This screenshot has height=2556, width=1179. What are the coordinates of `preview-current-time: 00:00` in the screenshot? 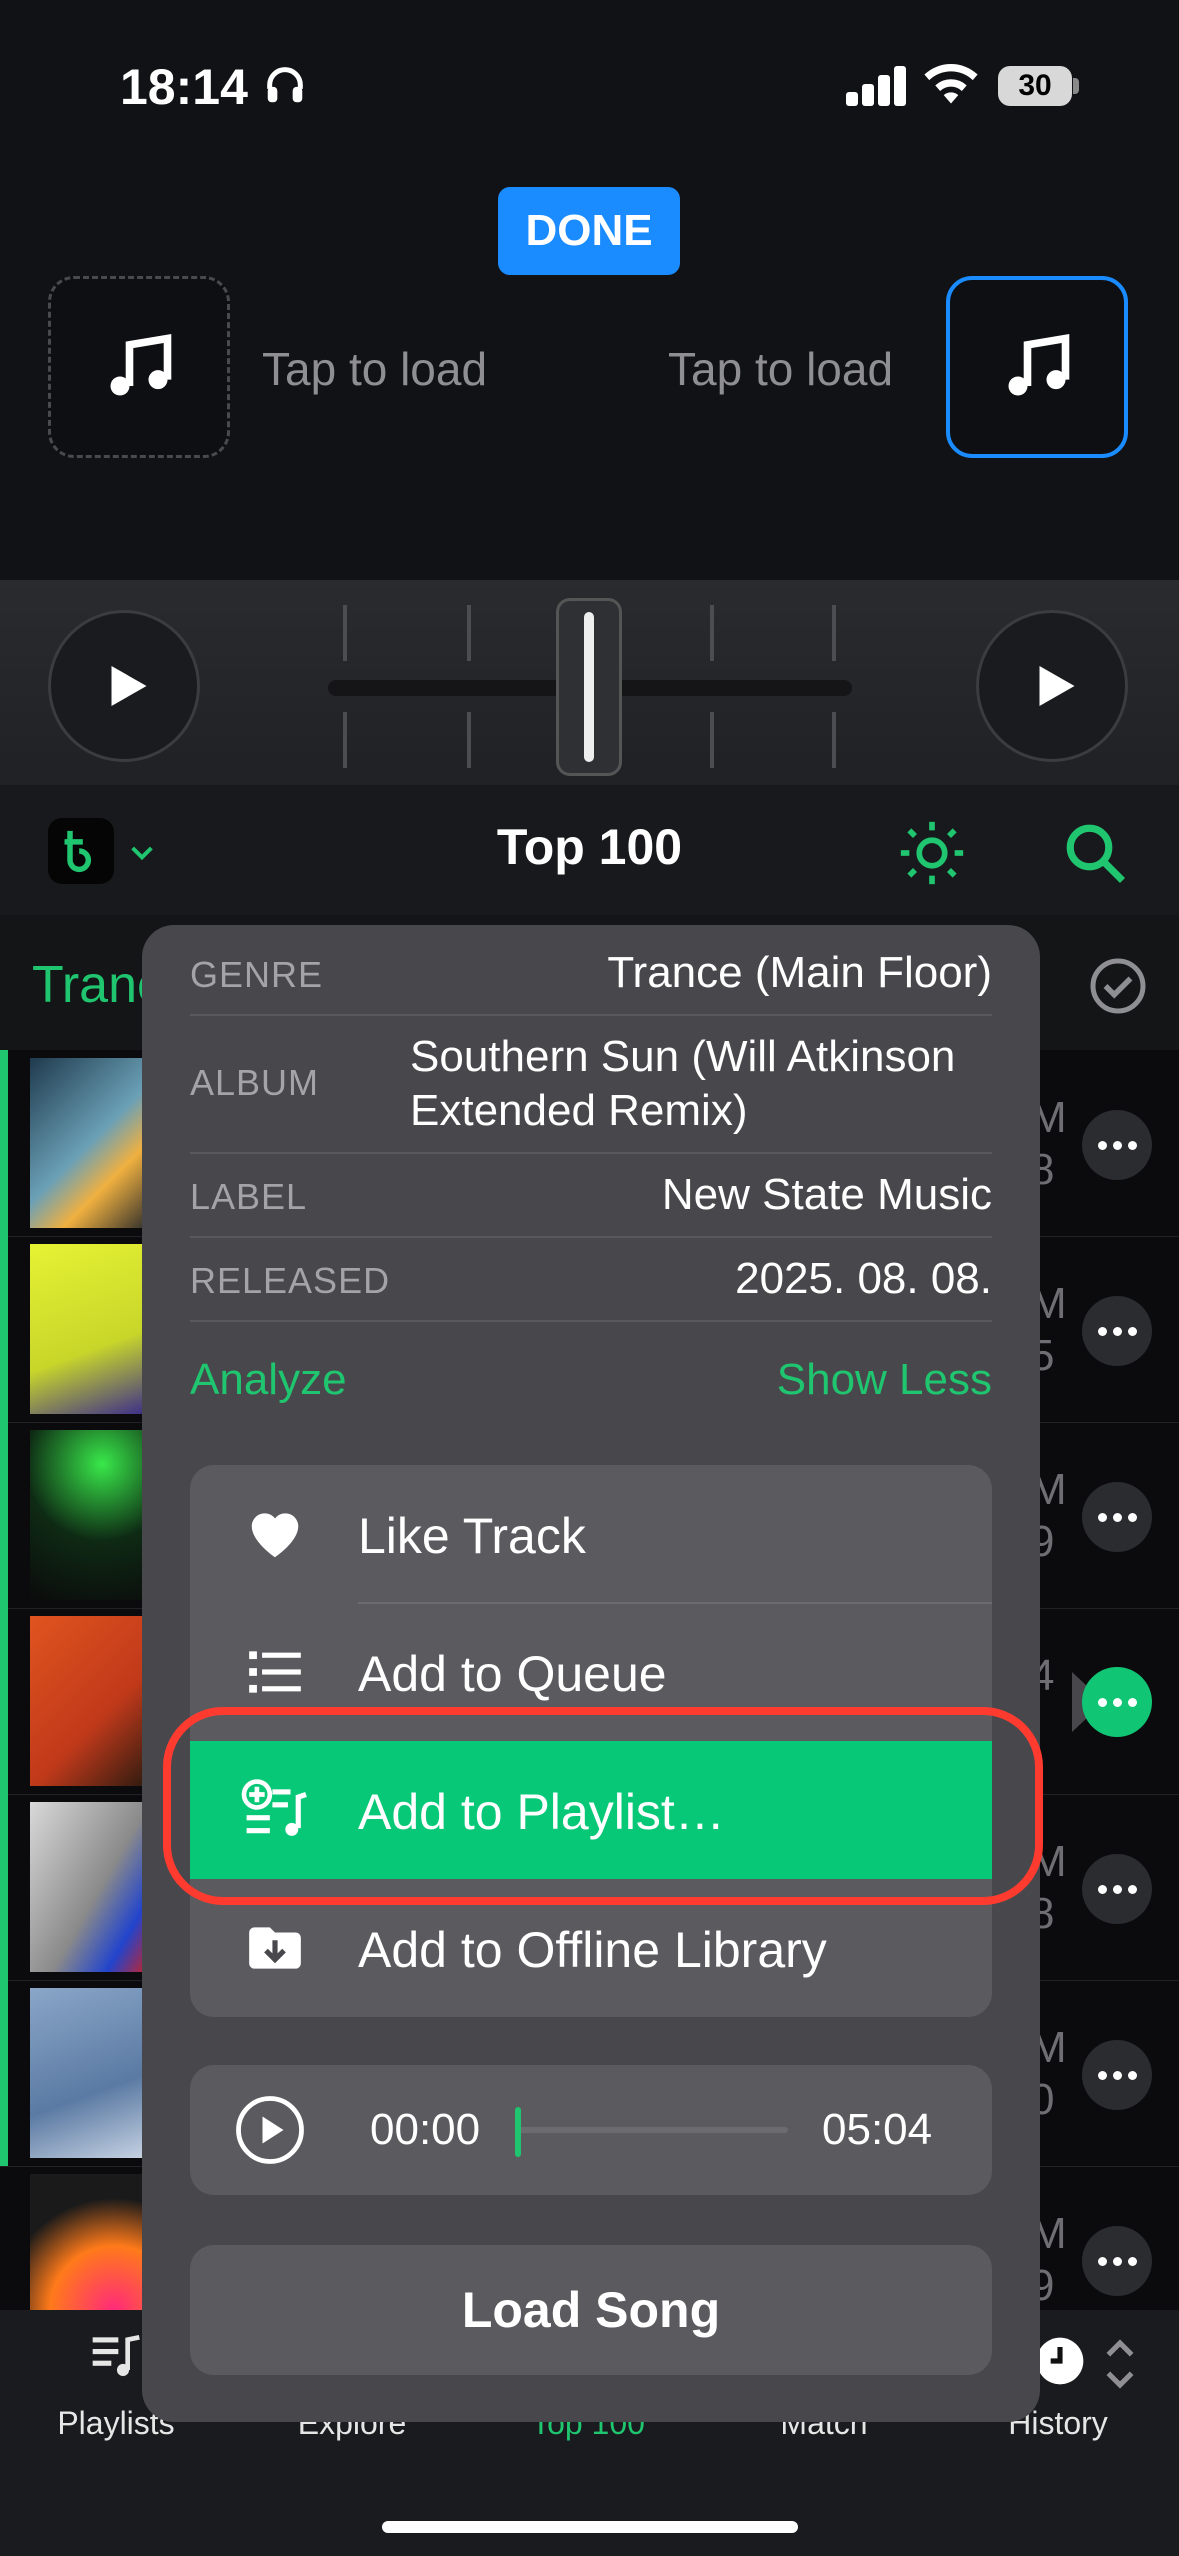 It's located at (425, 2129).